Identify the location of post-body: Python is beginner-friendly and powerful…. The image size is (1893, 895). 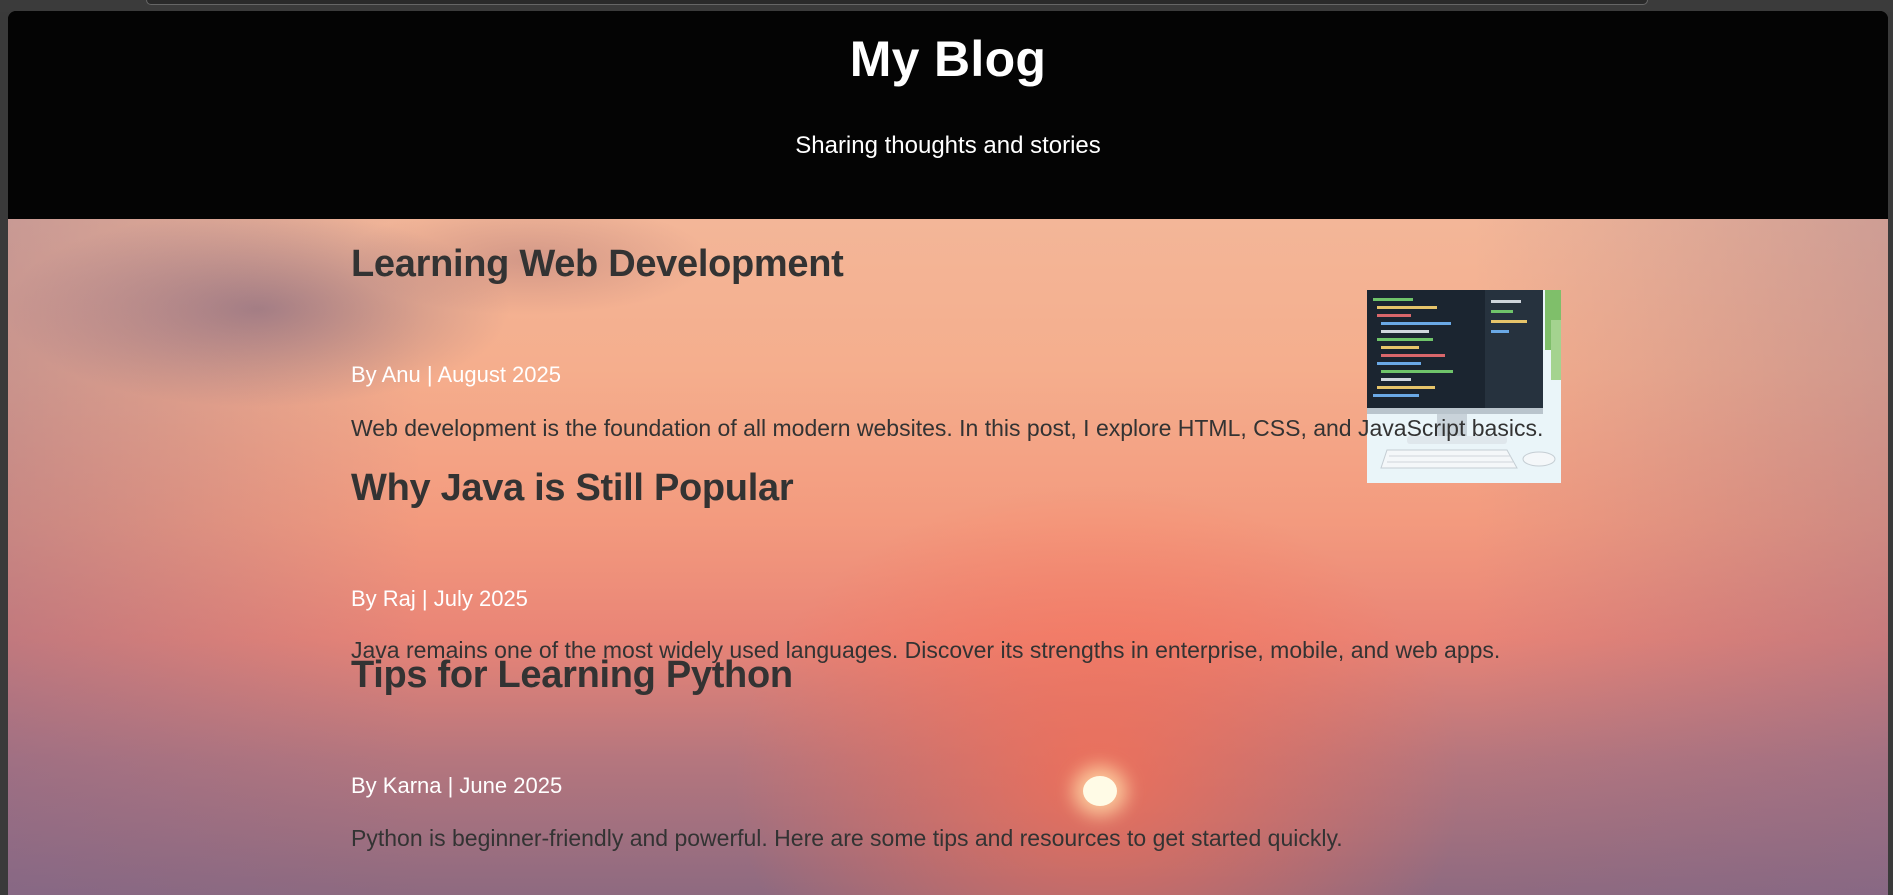
(847, 838).